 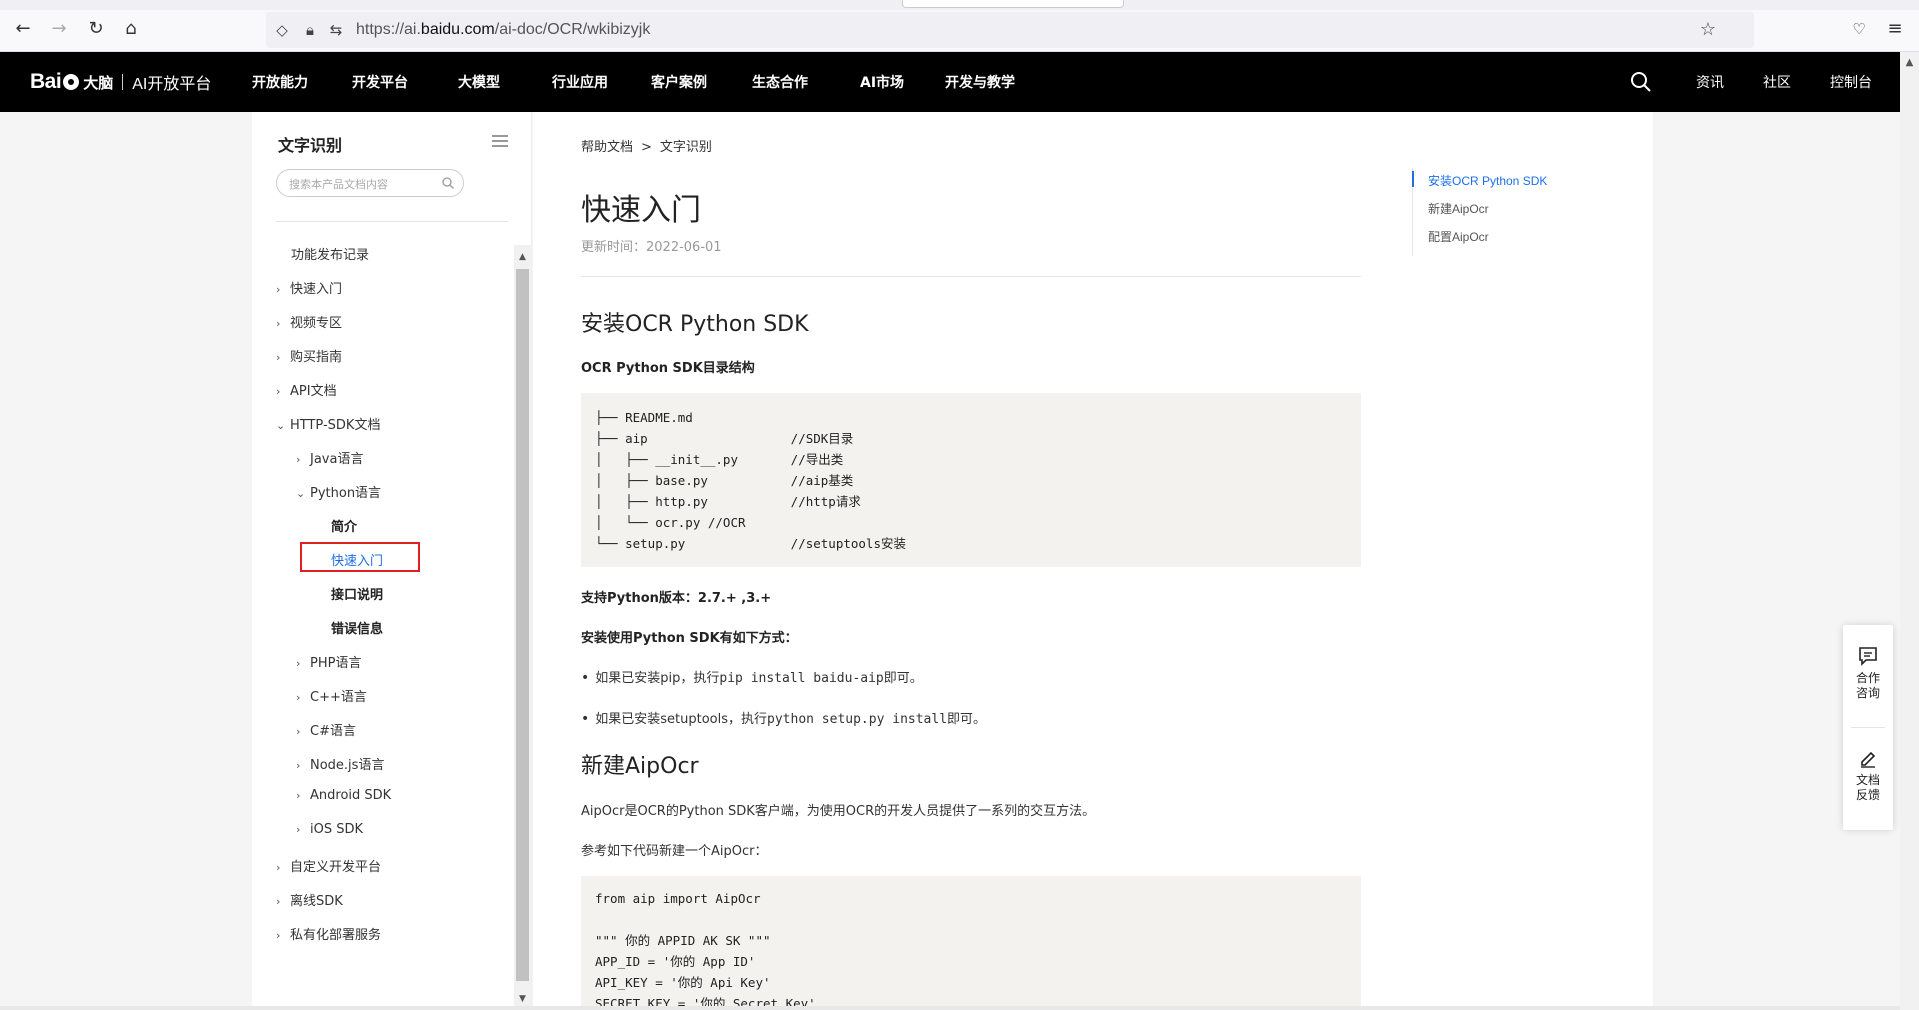 I want to click on breadcrumb-ocr: 文字识别, so click(x=686, y=147).